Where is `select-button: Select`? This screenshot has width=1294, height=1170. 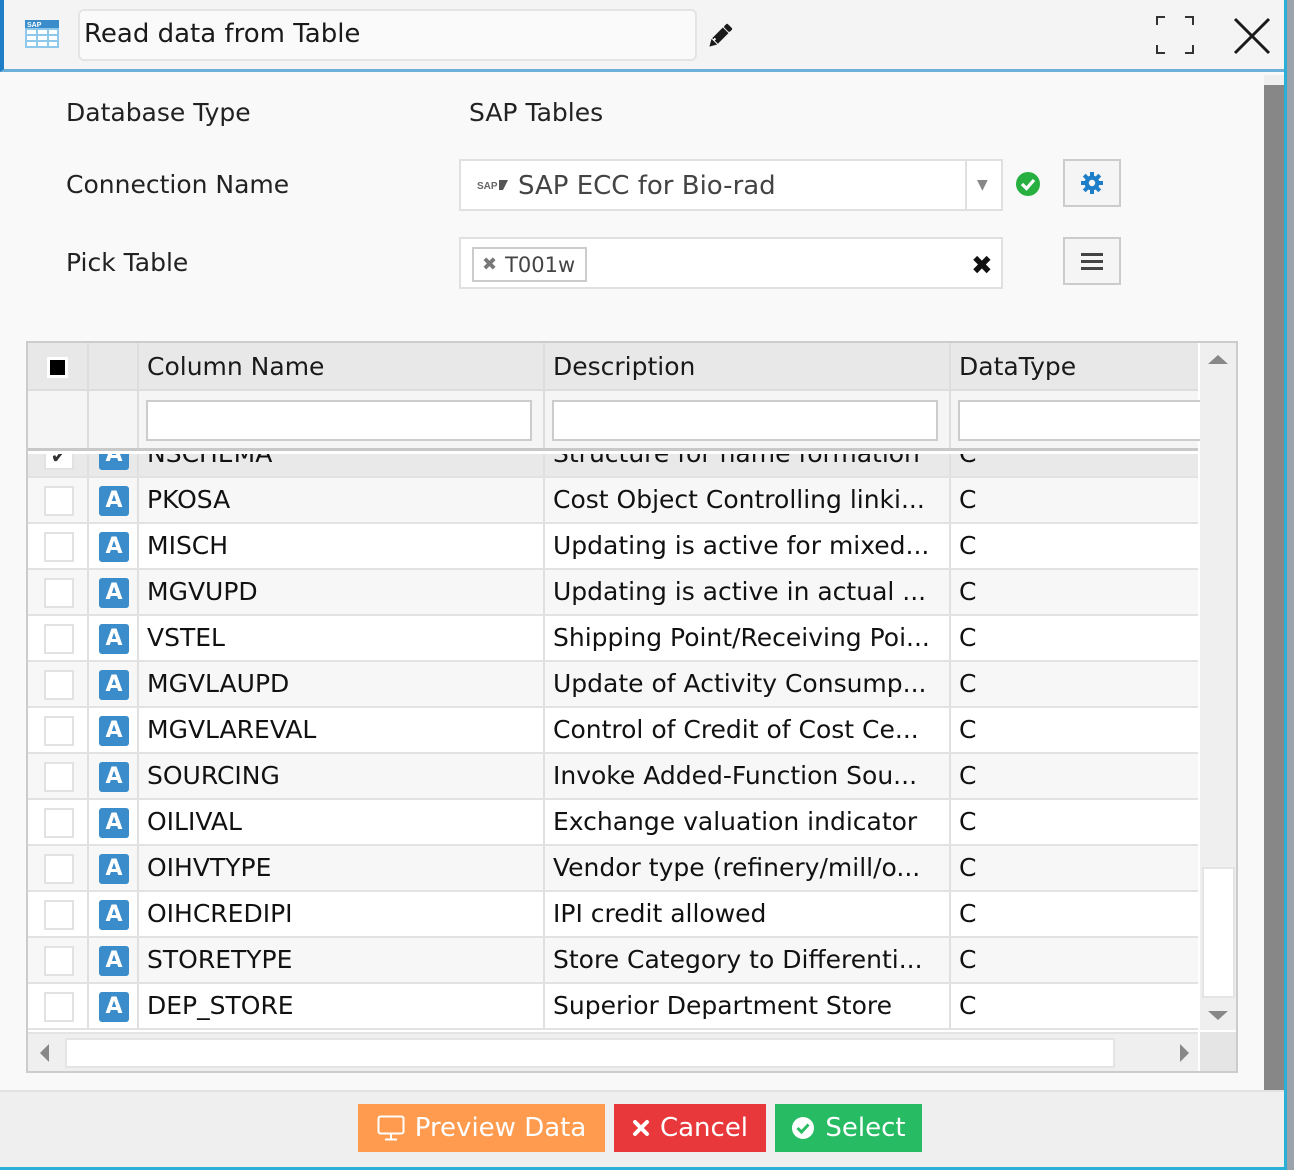
select-button: Select is located at coordinates (848, 1128).